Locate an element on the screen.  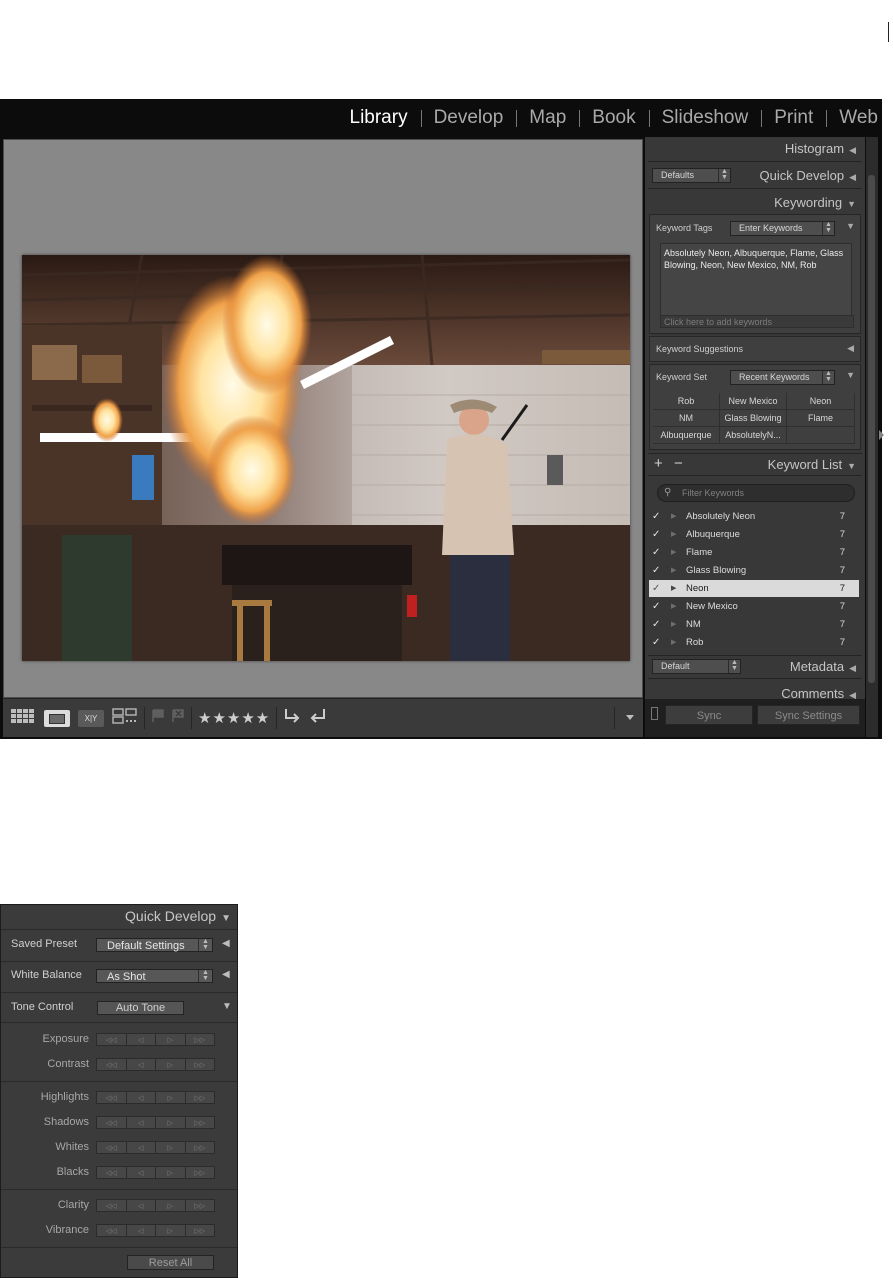
survey-view-icon is located at coordinates (125, 718).